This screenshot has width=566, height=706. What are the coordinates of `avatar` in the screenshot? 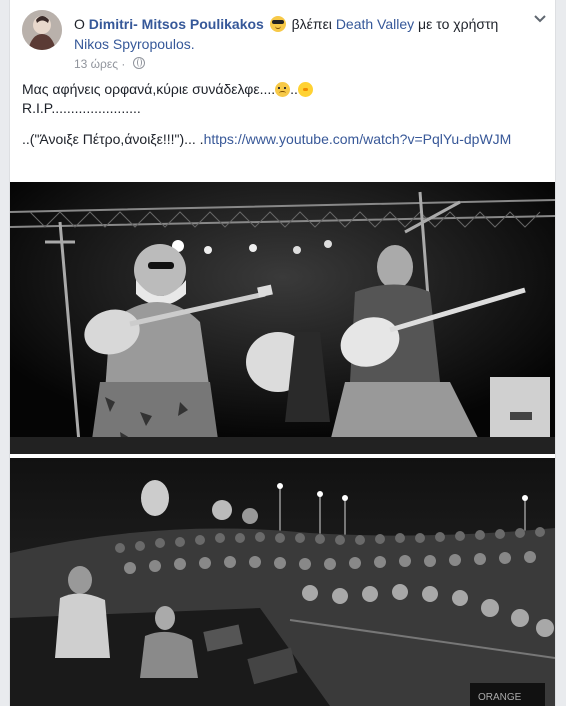 It's located at (42, 30).